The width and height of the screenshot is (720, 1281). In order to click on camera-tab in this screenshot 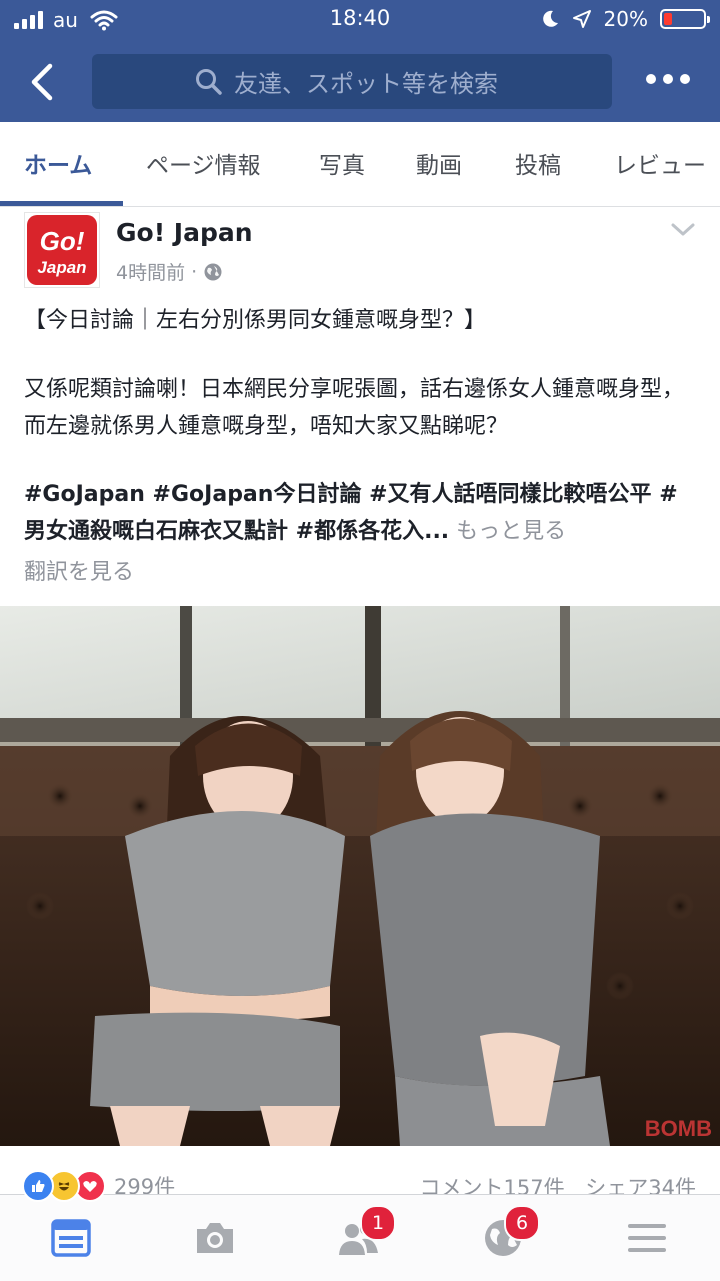, I will do `click(215, 1238)`.